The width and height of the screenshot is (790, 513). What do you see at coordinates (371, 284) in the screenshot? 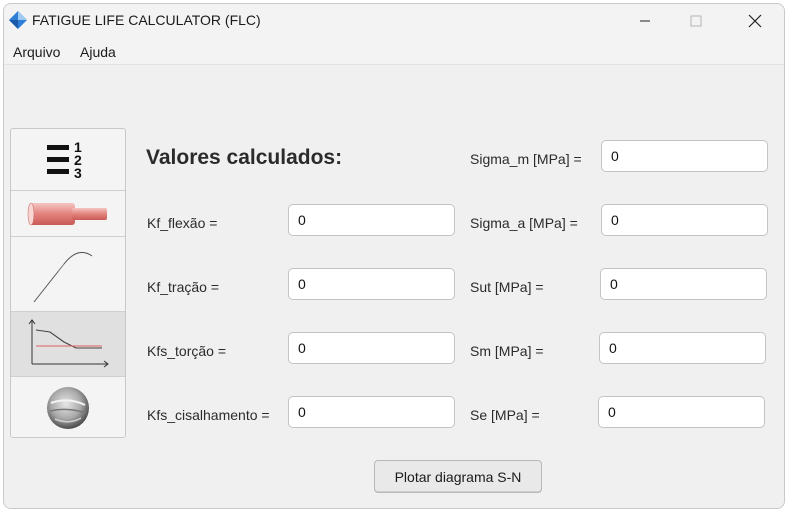
I see `kf-tracao-field` at bounding box center [371, 284].